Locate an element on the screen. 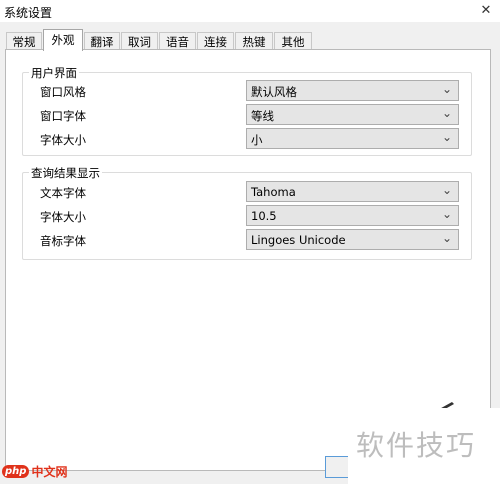 This screenshot has width=500, height=484. window-font-value: 等线 is located at coordinates (262, 116).